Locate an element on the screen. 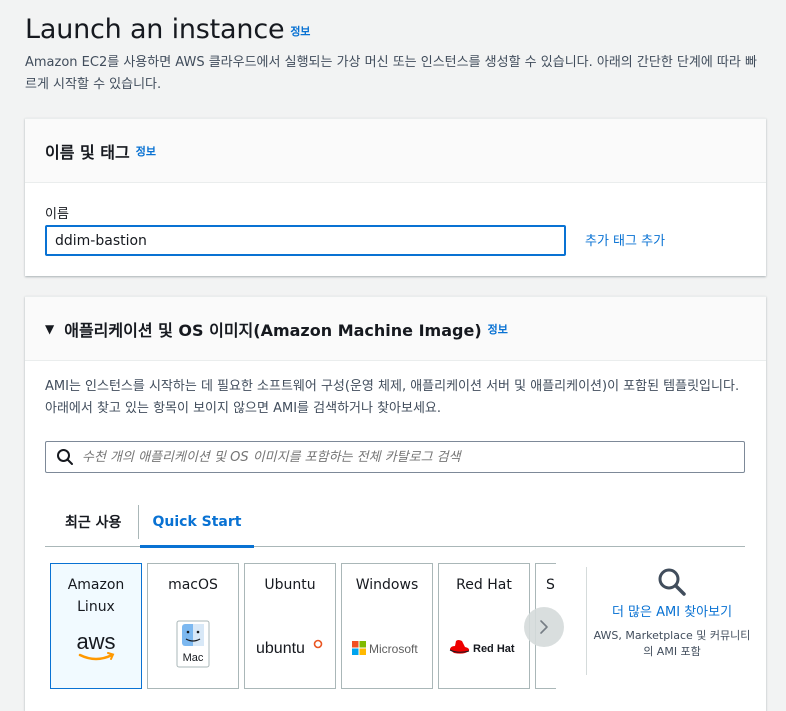 Image resolution: width=786 pixels, height=711 pixels. page-title-text: Launch an instance is located at coordinates (155, 29).